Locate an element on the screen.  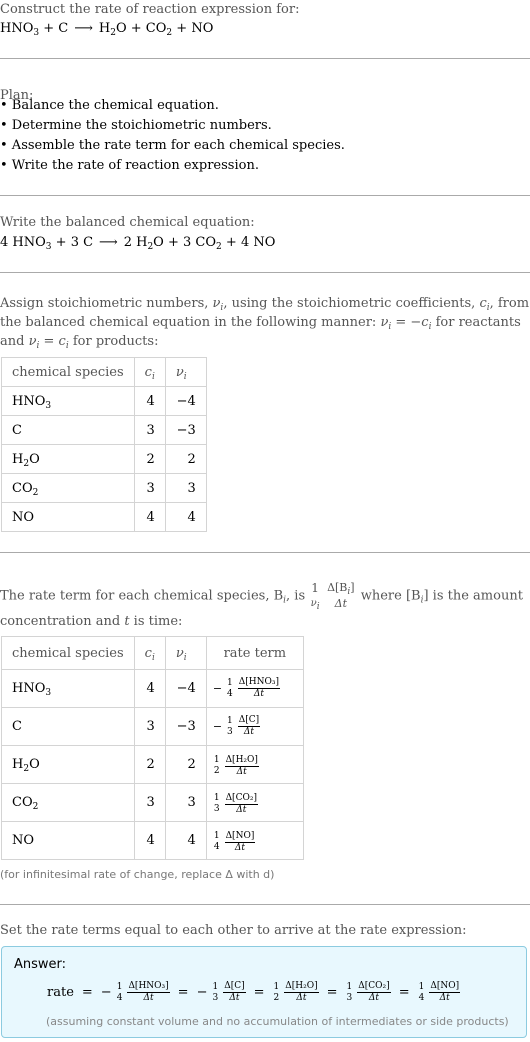
table-row: HNO3 4 −4−1 4 Δ[HNO₃] Δt is located at coordinates (152, 688).